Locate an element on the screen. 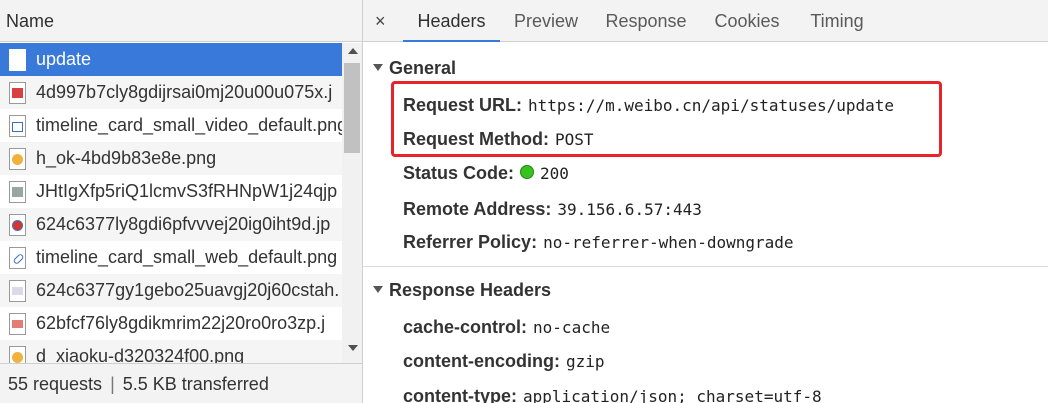 Image resolution: width=1048 pixels, height=403 pixels. video-icon is located at coordinates (17, 125).